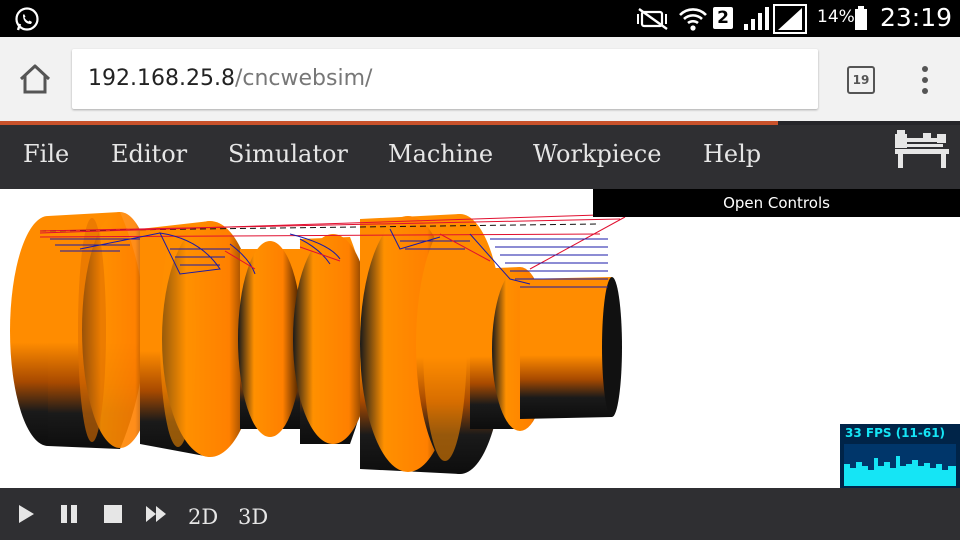  Describe the element at coordinates (922, 149) in the screenshot. I see `lathe-logo-icon` at that location.